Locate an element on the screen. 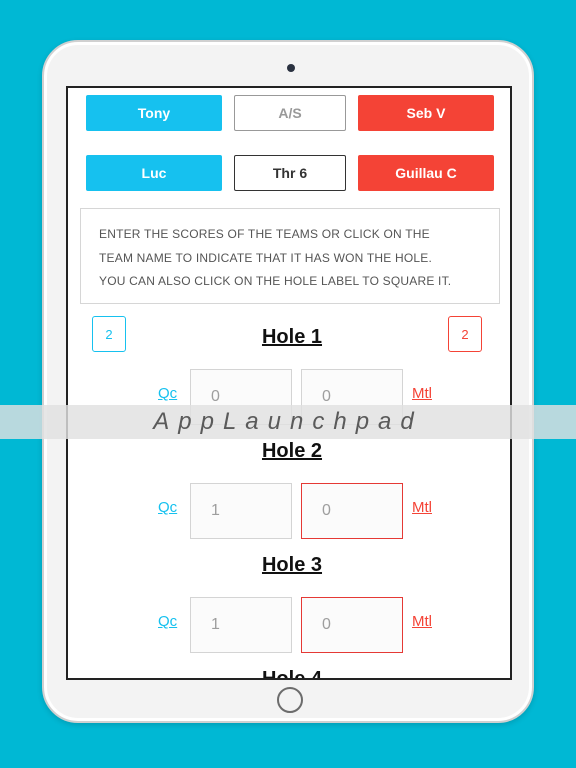 The image size is (576, 768). team-button-guillau-c: Guillau C is located at coordinates (426, 173).